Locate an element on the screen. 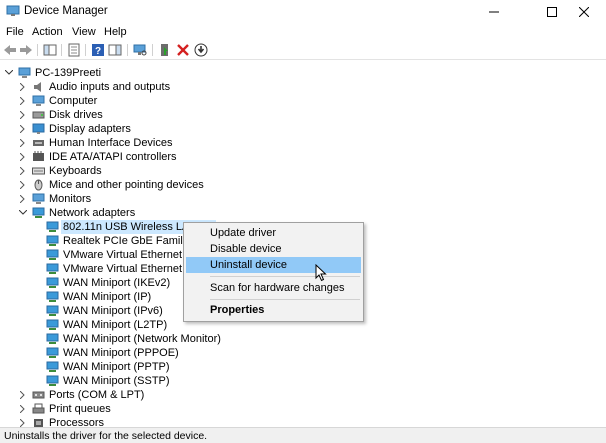  menu-disable-device: Disable device is located at coordinates (273, 249).